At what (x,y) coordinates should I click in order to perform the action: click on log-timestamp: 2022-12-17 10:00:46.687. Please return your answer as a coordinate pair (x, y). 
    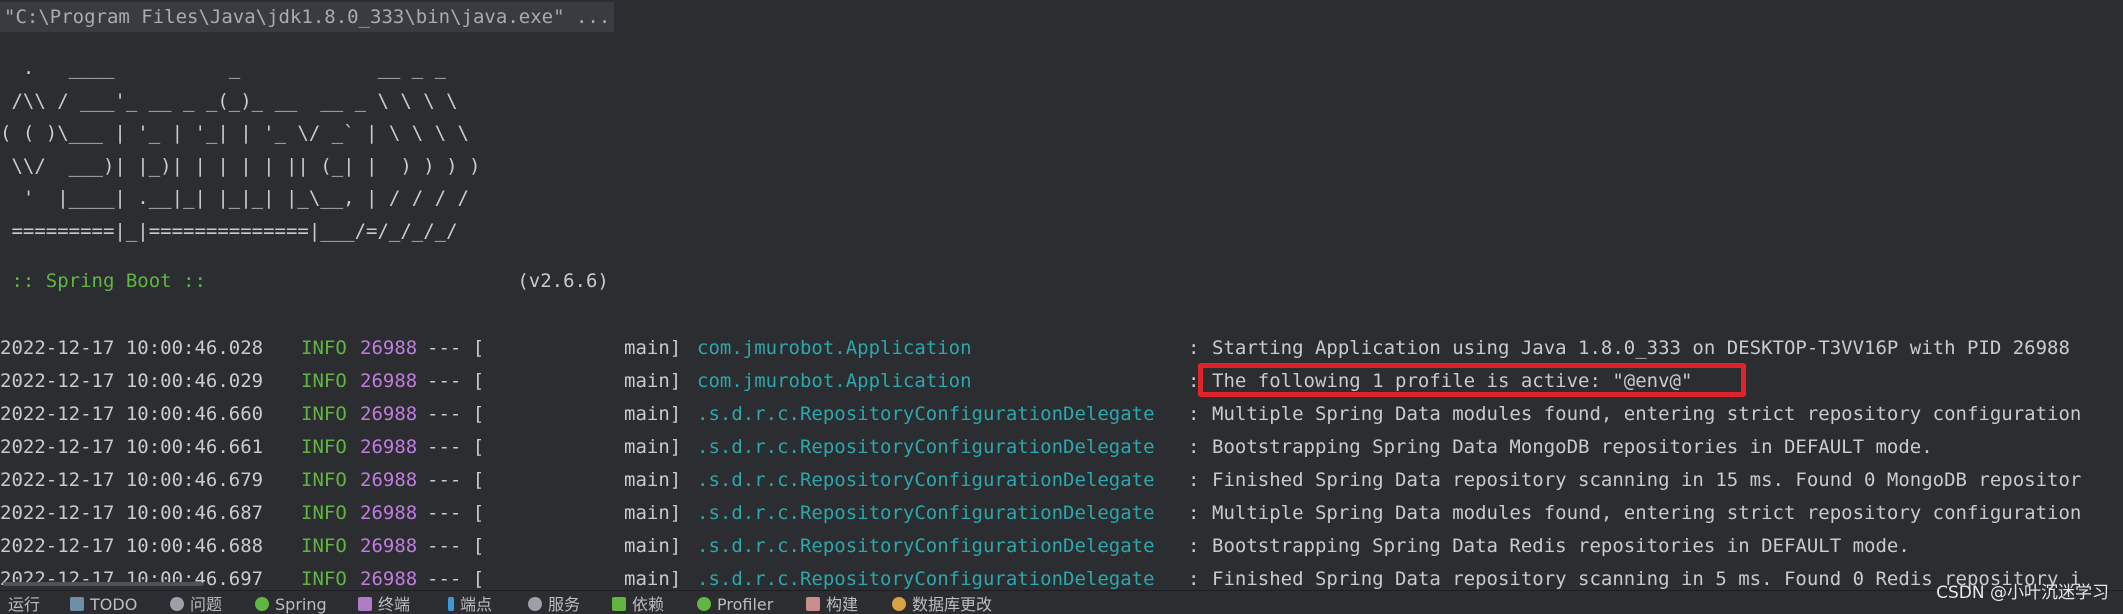
    Looking at the image, I should click on (132, 513).